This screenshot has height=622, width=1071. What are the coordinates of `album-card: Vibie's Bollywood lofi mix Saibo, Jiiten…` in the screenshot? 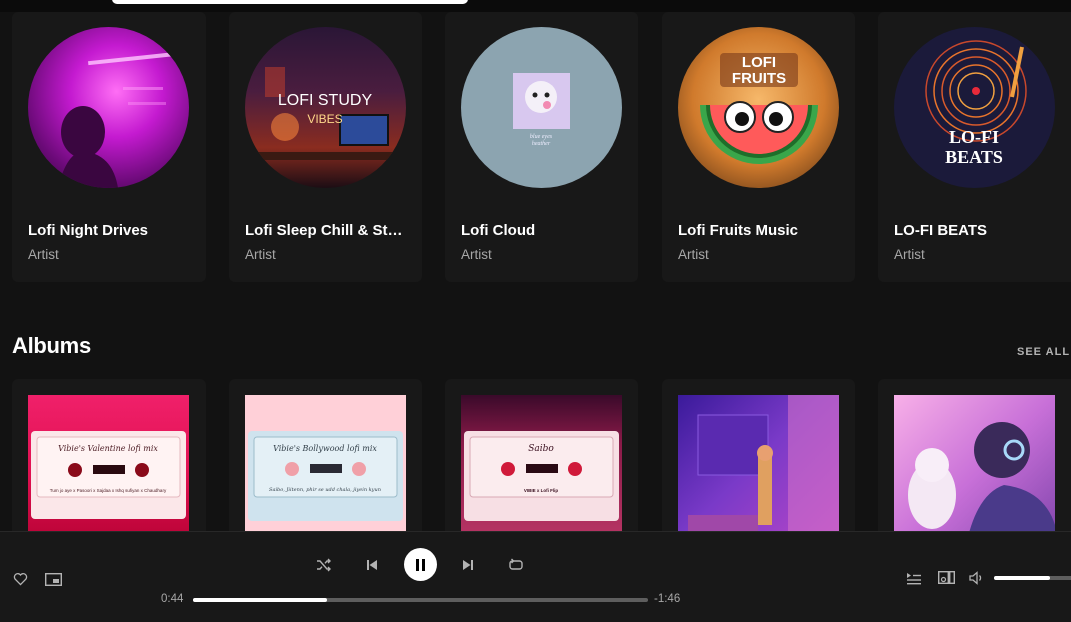 It's located at (325, 464).